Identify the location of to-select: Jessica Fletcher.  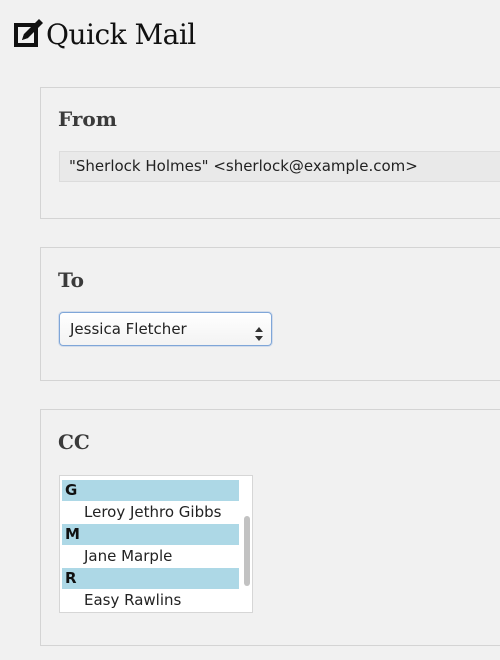
(165, 329).